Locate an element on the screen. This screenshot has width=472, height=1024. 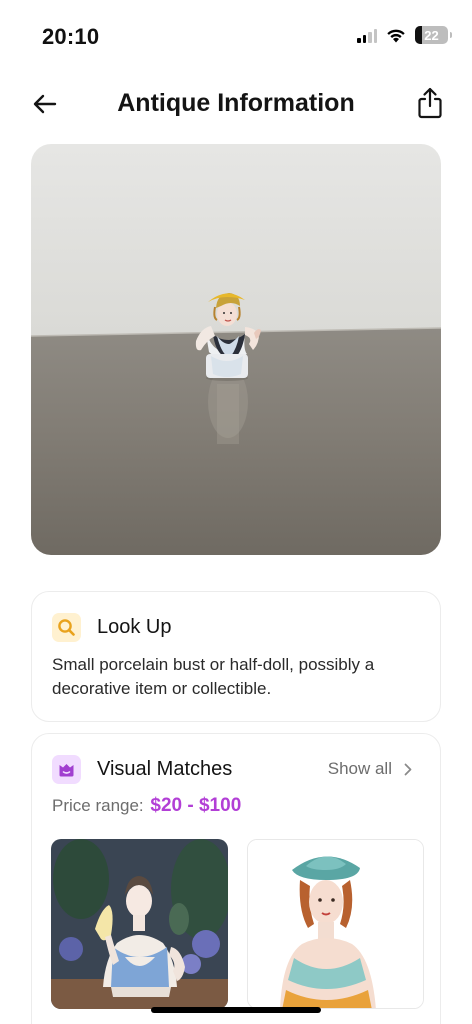
lookup-title: Look Up is located at coordinates (134, 627).